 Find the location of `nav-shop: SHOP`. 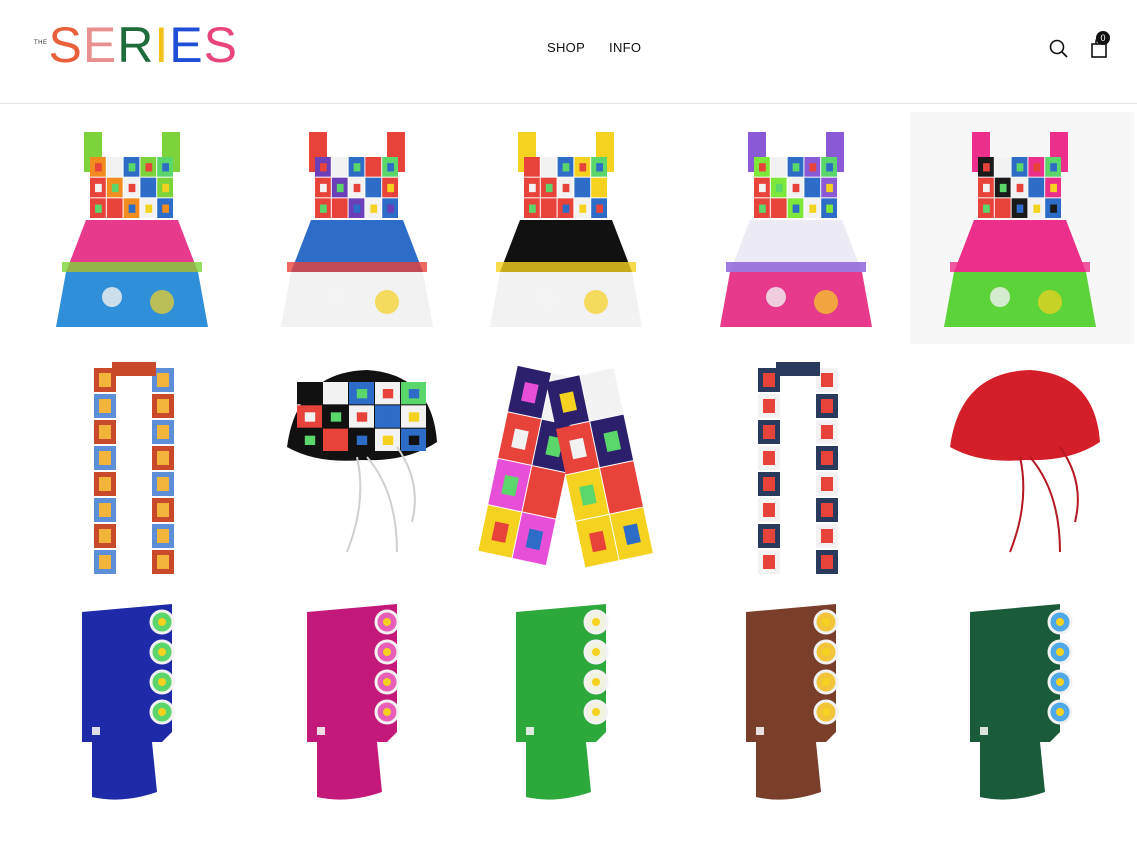

nav-shop: SHOP is located at coordinates (566, 47).